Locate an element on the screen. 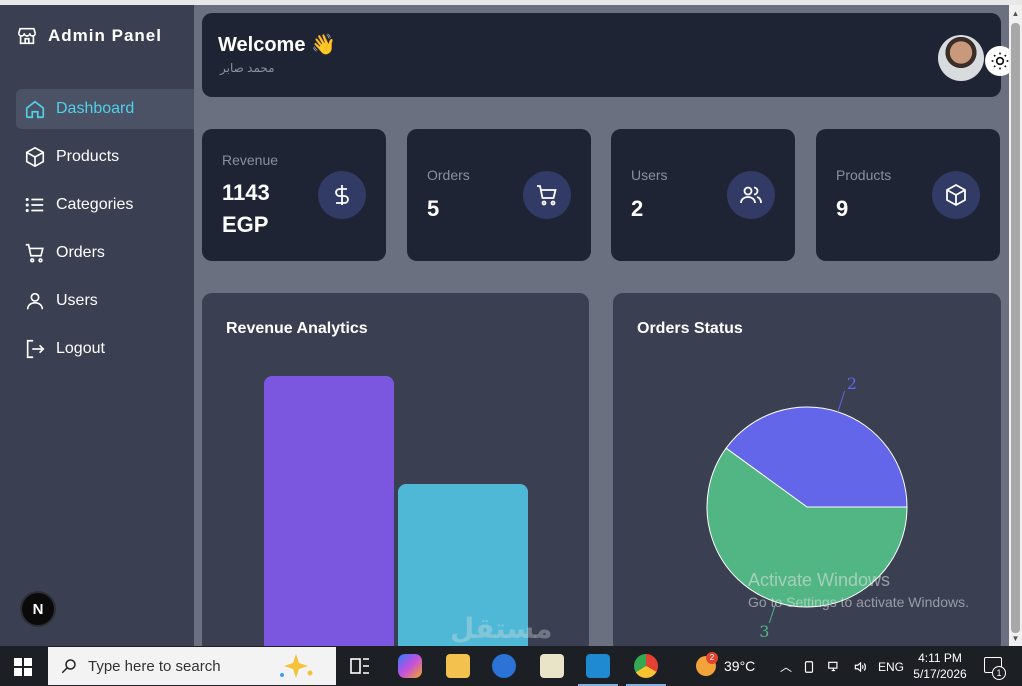 This screenshot has width=1022, height=686. copilot-icon is located at coordinates (410, 666).